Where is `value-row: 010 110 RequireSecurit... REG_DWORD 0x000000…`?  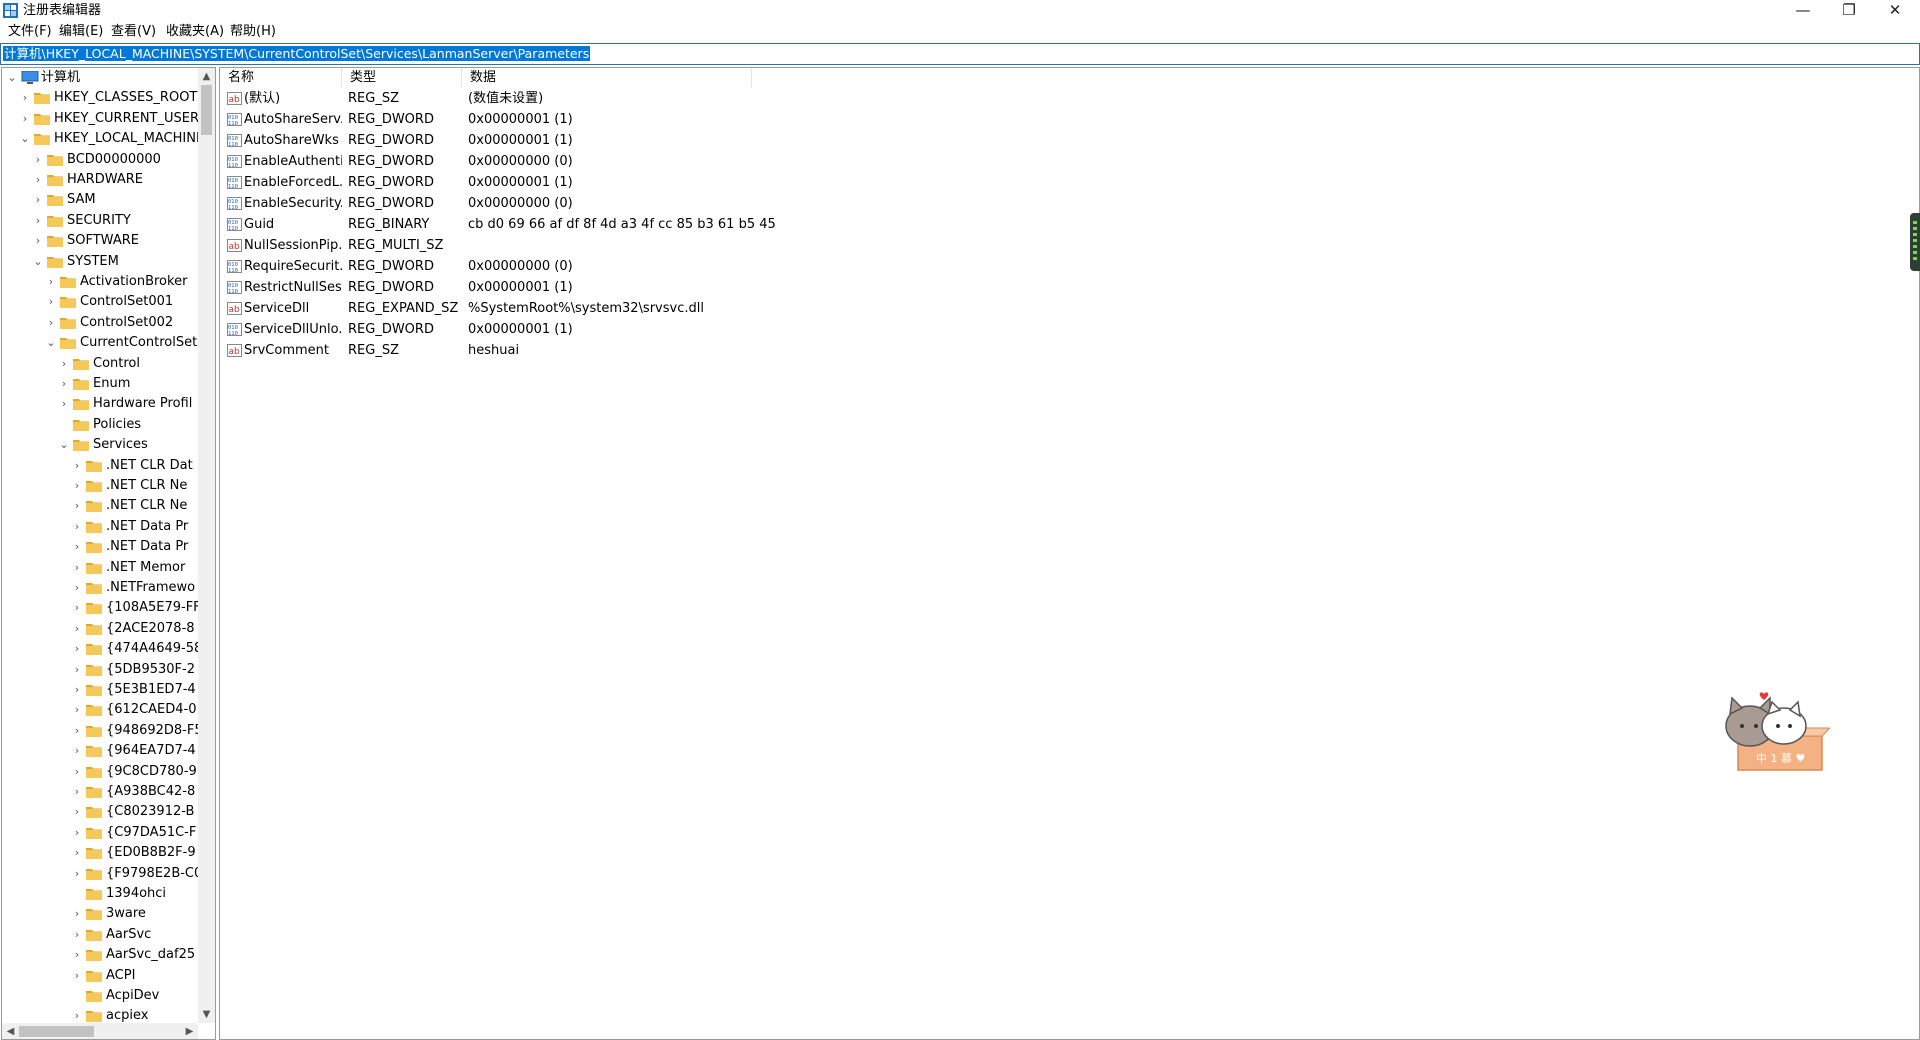
value-row: 010 110 RequireSecurit... REG_DWORD 0x000000… is located at coordinates (600, 266).